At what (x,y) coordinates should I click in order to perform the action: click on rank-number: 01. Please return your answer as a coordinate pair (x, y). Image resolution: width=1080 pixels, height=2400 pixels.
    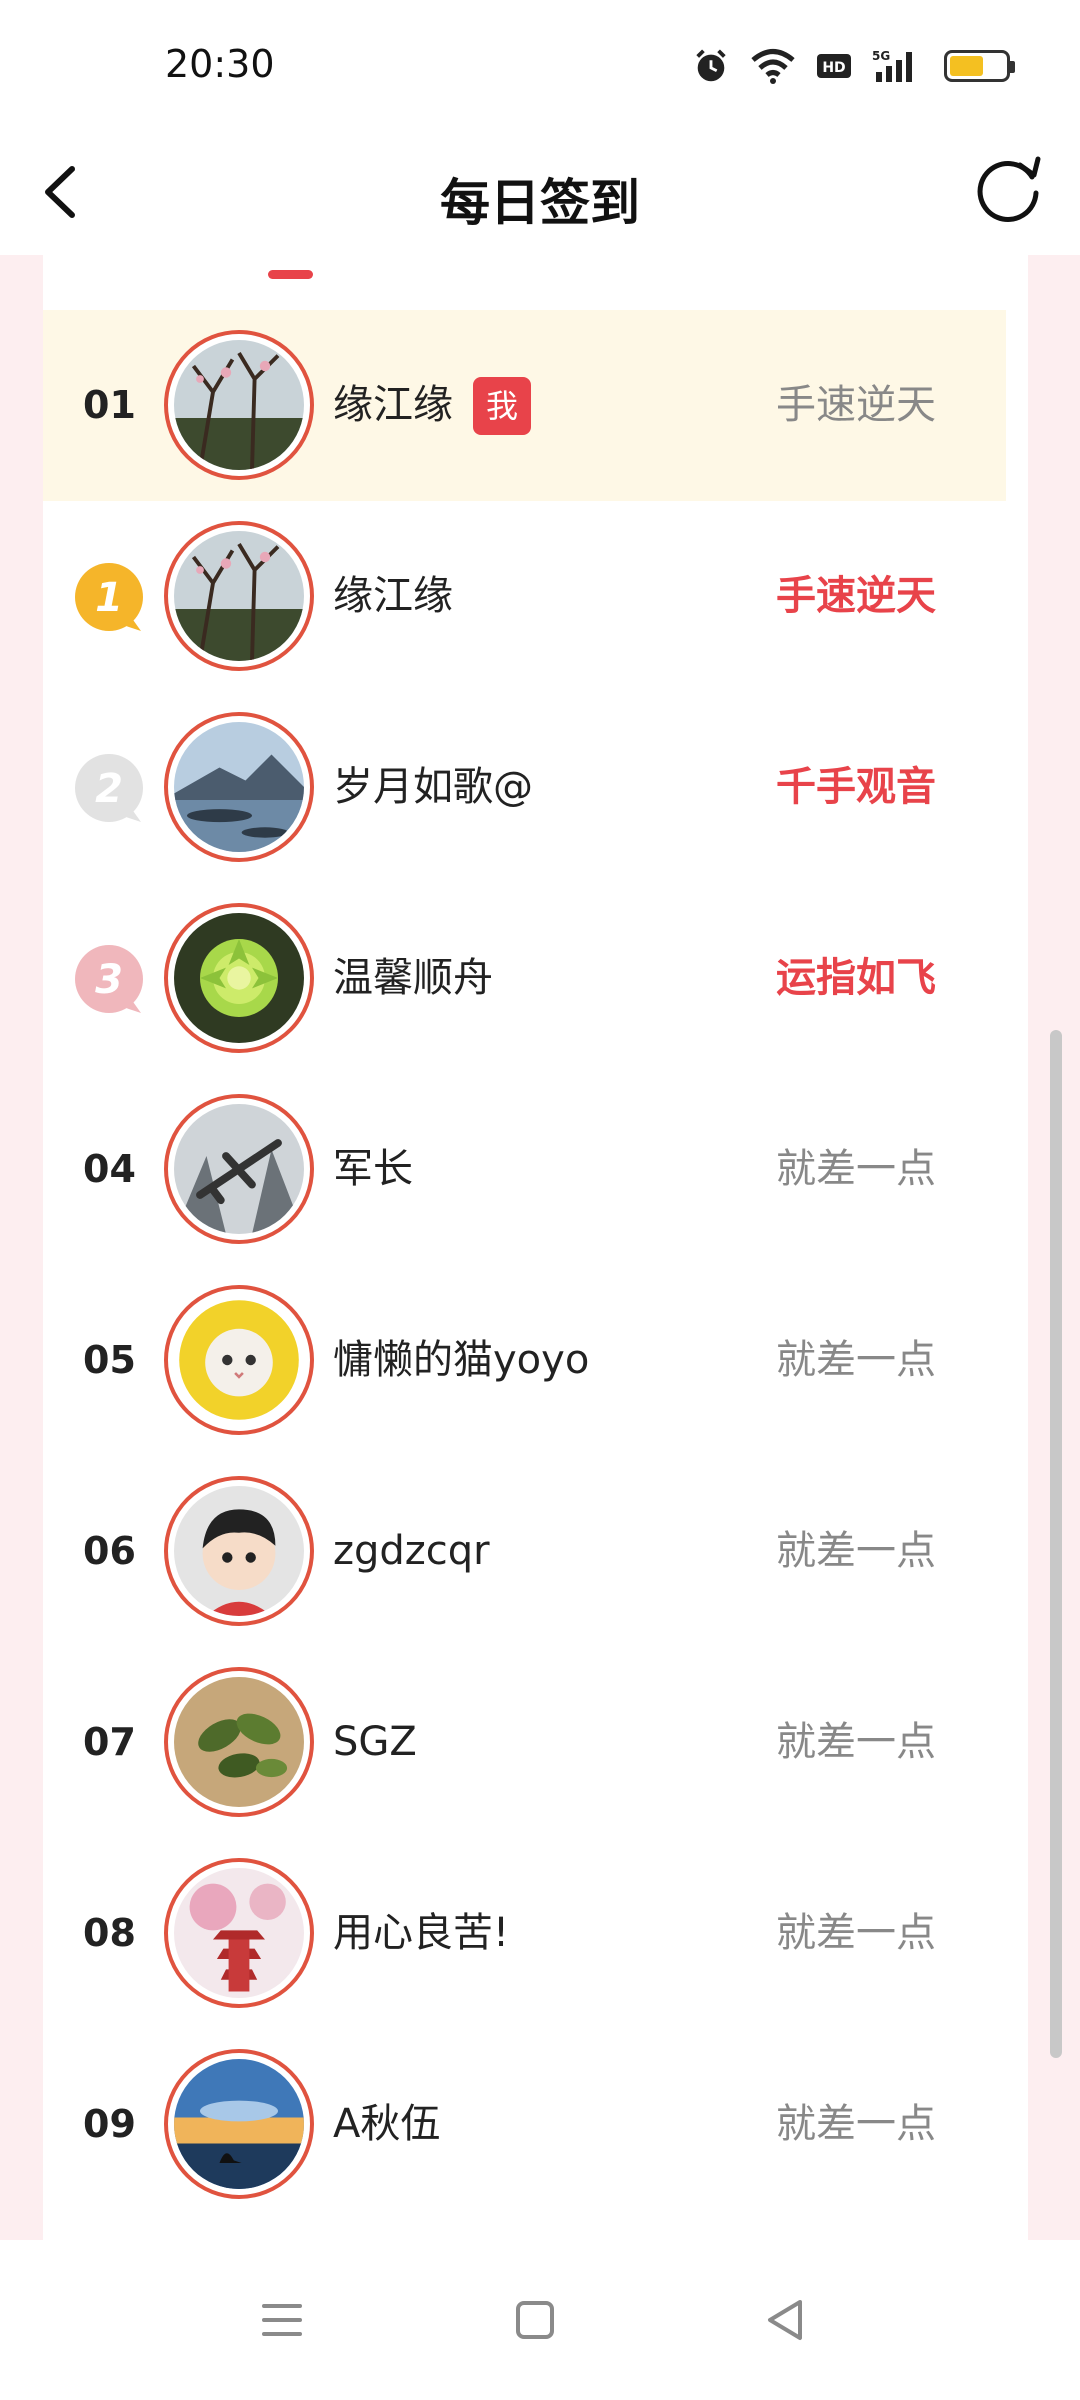
    Looking at the image, I should click on (109, 405).